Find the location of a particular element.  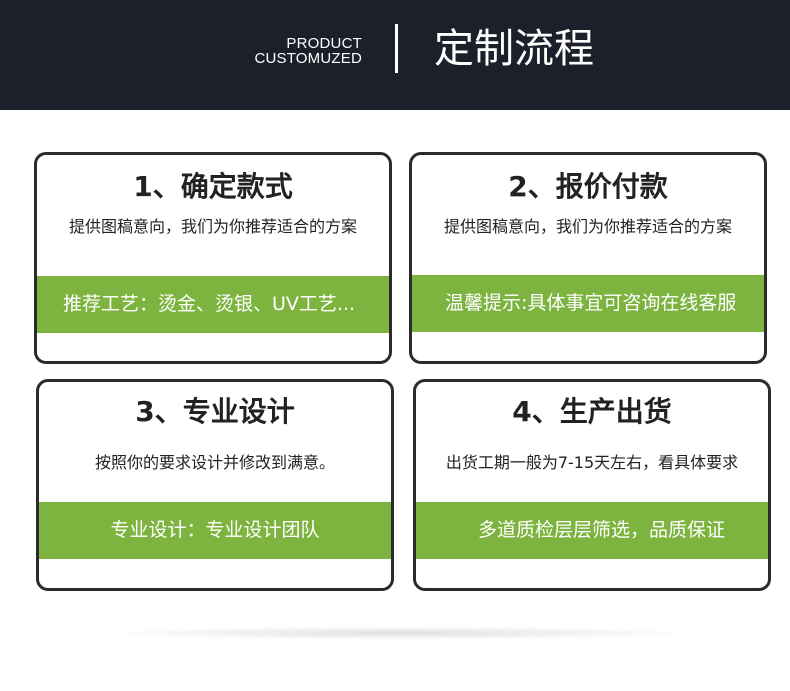

step-card-note: 多道质检层层筛选，品质保证 is located at coordinates (592, 530).